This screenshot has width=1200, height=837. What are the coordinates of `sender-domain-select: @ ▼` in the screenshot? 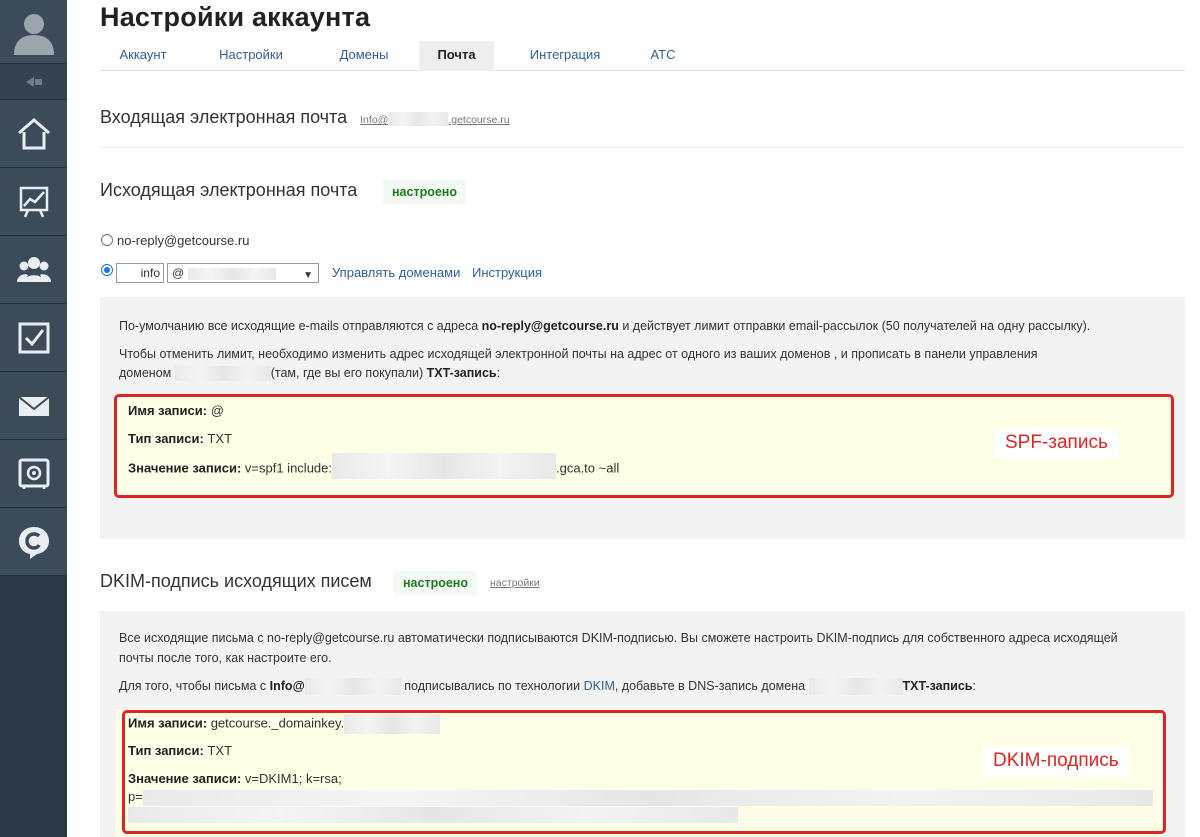 It's located at (243, 273).